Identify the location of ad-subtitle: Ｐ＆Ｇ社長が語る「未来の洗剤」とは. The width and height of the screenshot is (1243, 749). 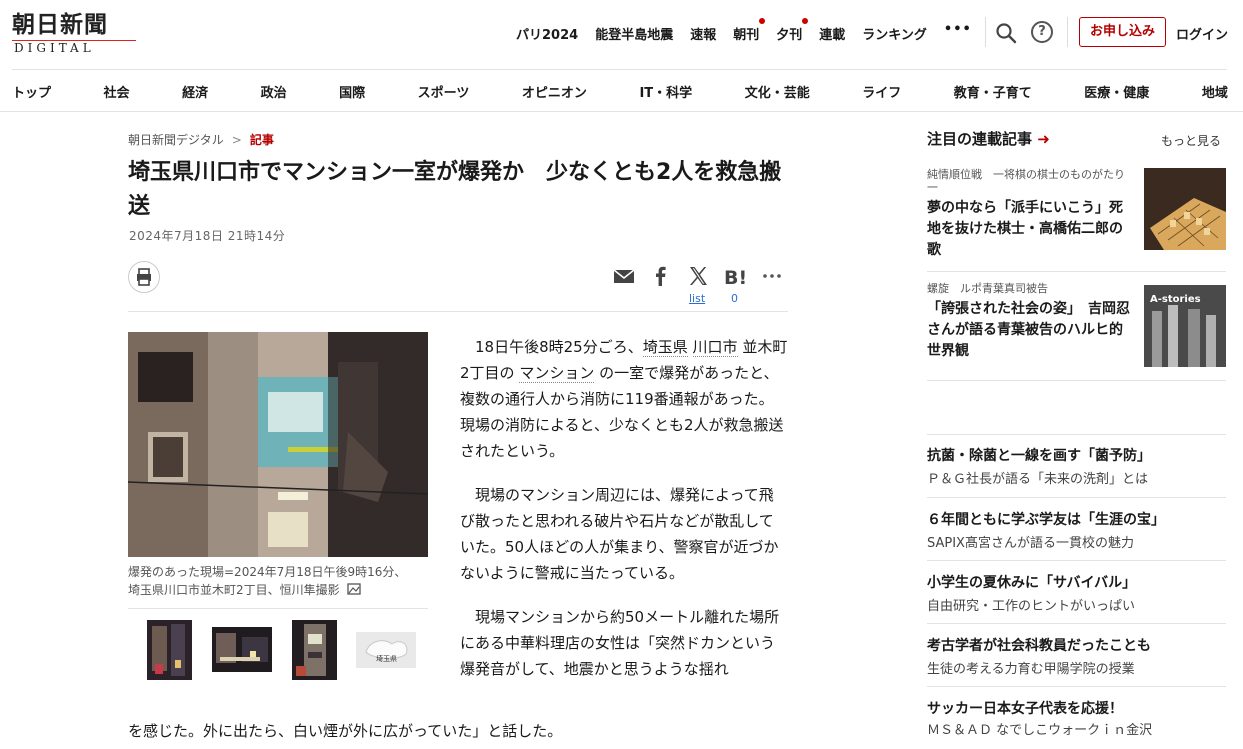
(1038, 479).